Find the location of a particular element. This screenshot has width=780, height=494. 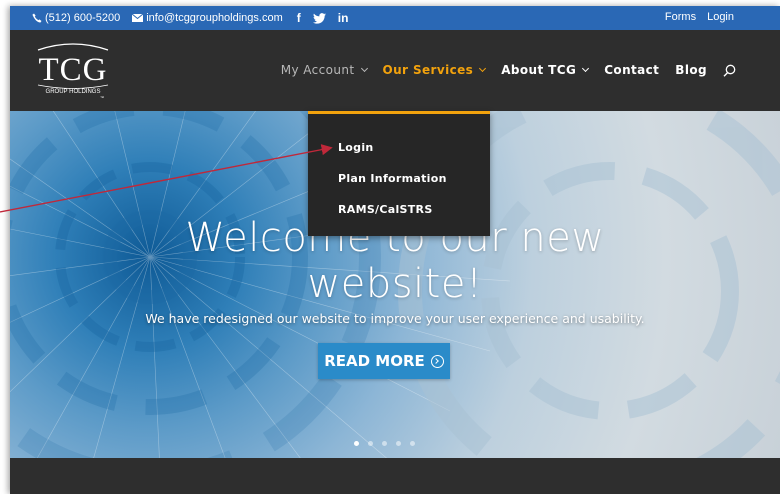

logo-tm: ™ is located at coordinates (102, 97).